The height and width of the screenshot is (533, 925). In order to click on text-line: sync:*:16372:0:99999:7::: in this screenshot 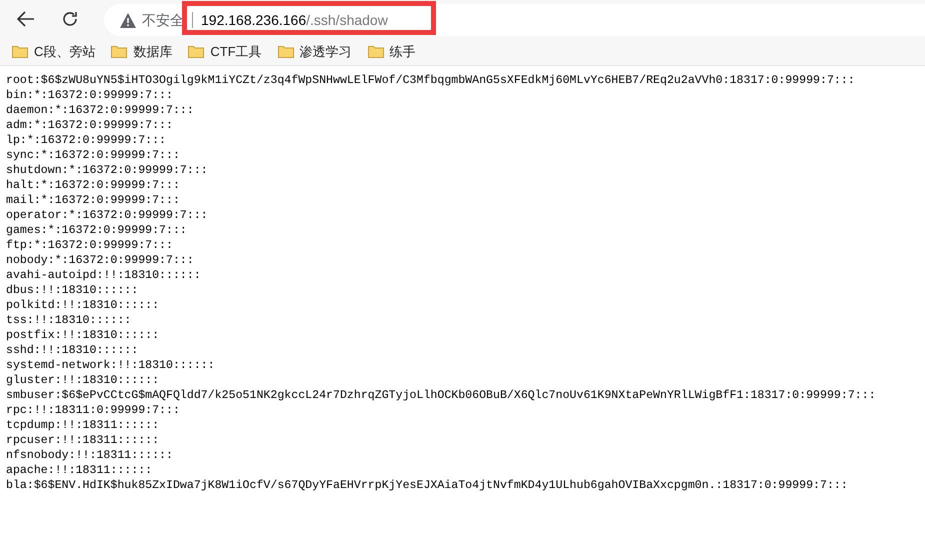, I will do `click(93, 155)`.